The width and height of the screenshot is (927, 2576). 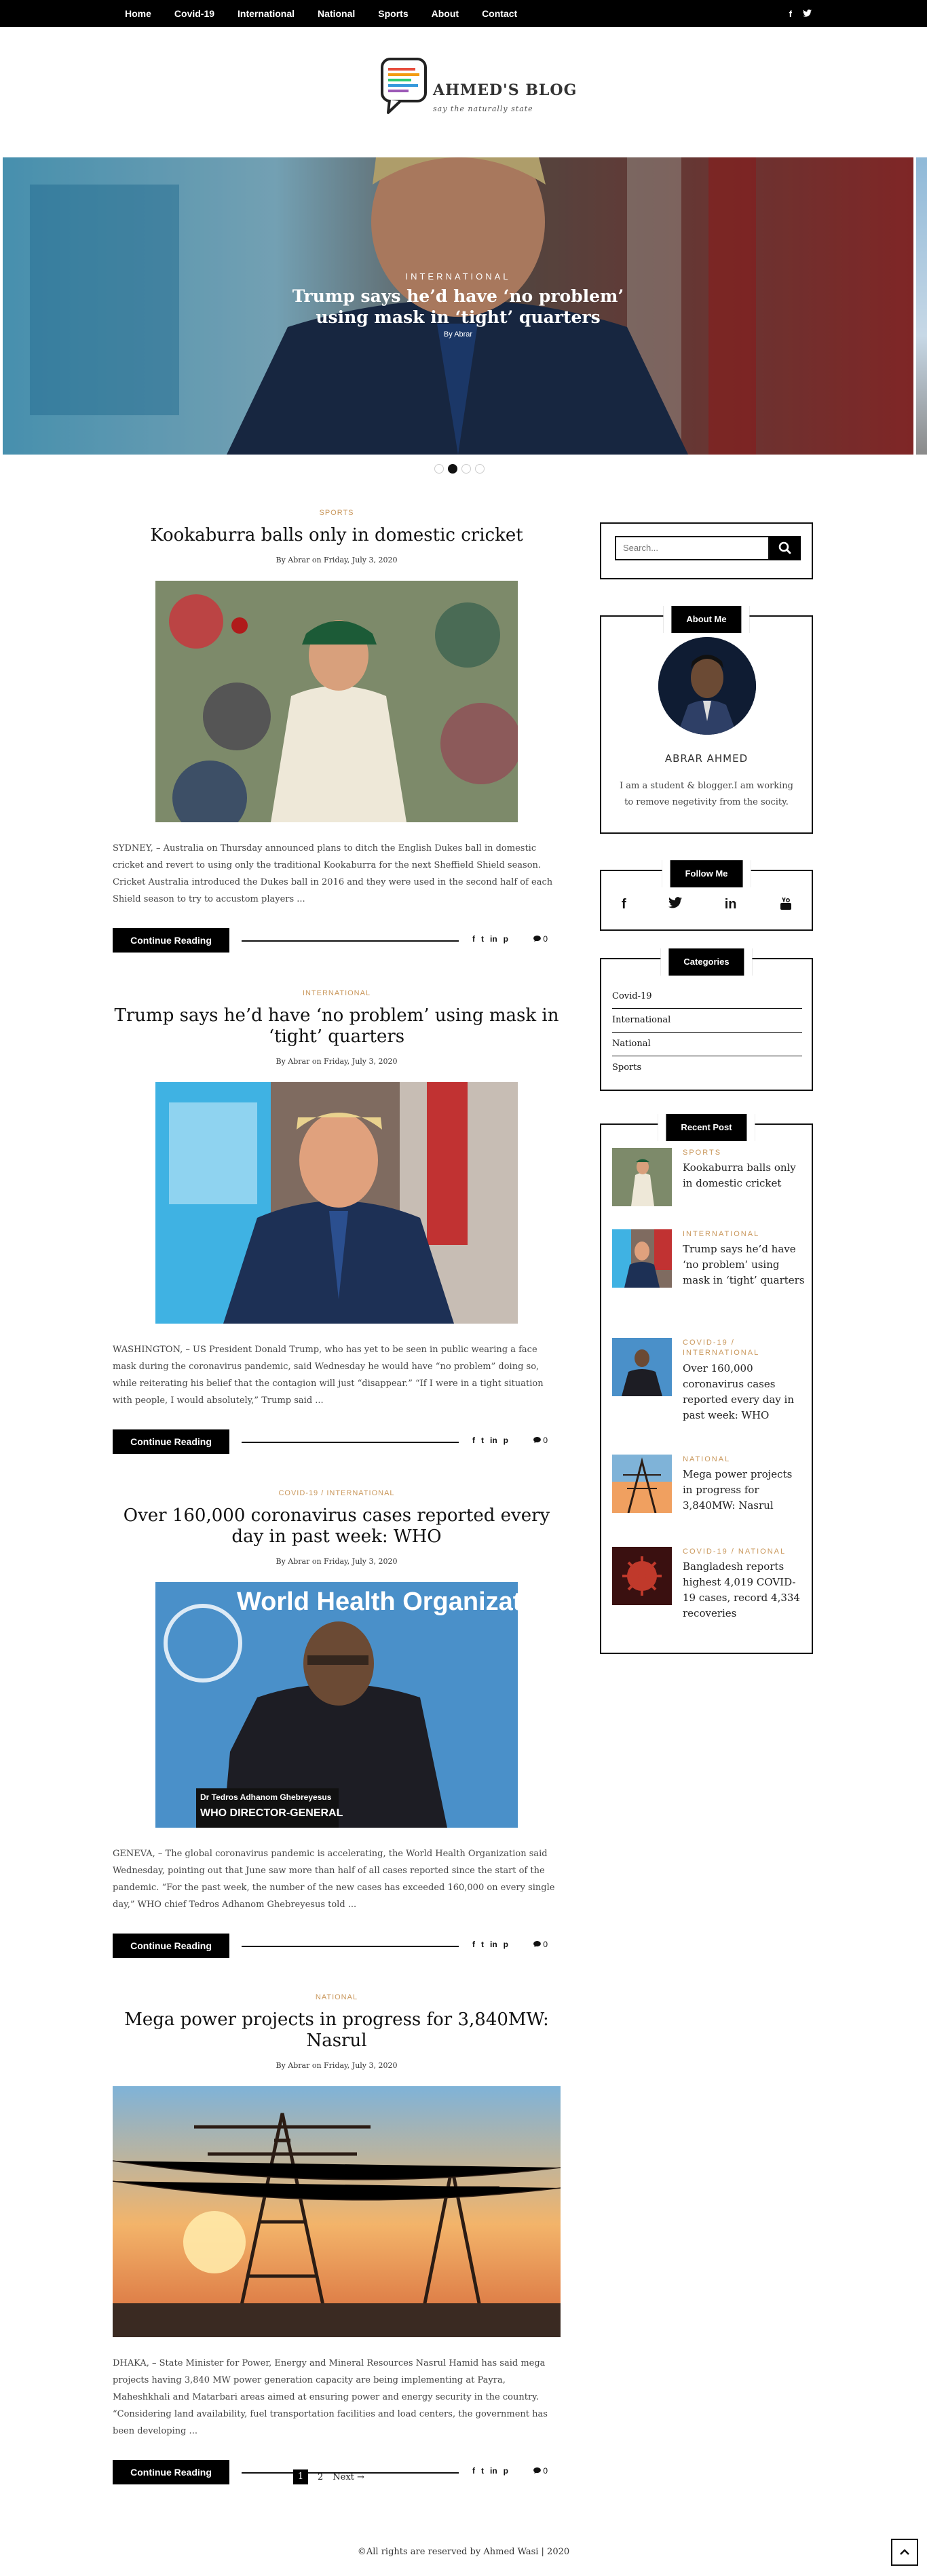 I want to click on page-1-current: 1, so click(x=300, y=2476).